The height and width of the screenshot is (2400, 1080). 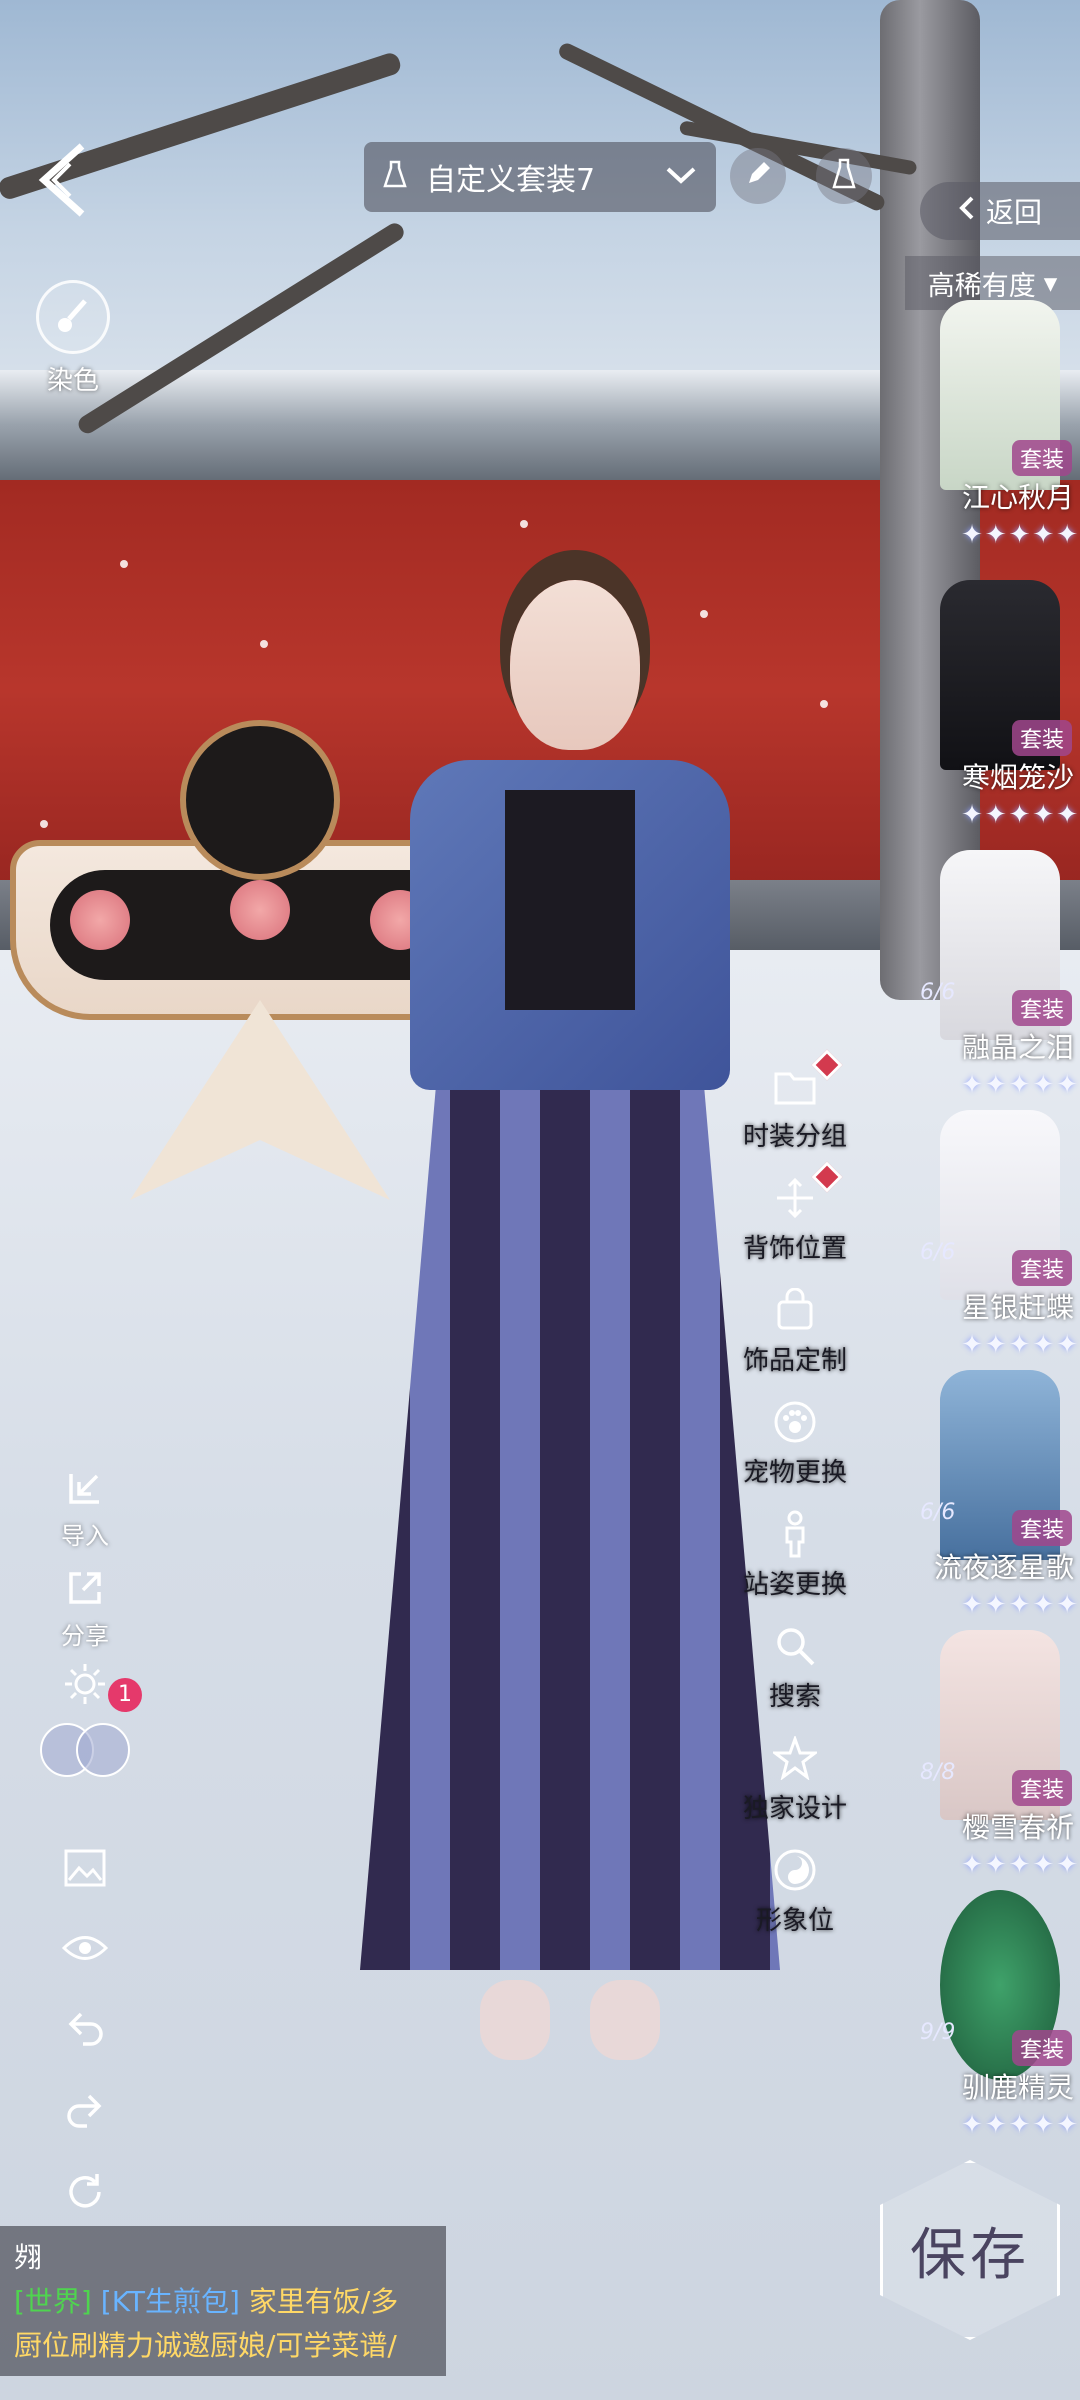 What do you see at coordinates (70, 180) in the screenshot?
I see `back-arrow-icon` at bounding box center [70, 180].